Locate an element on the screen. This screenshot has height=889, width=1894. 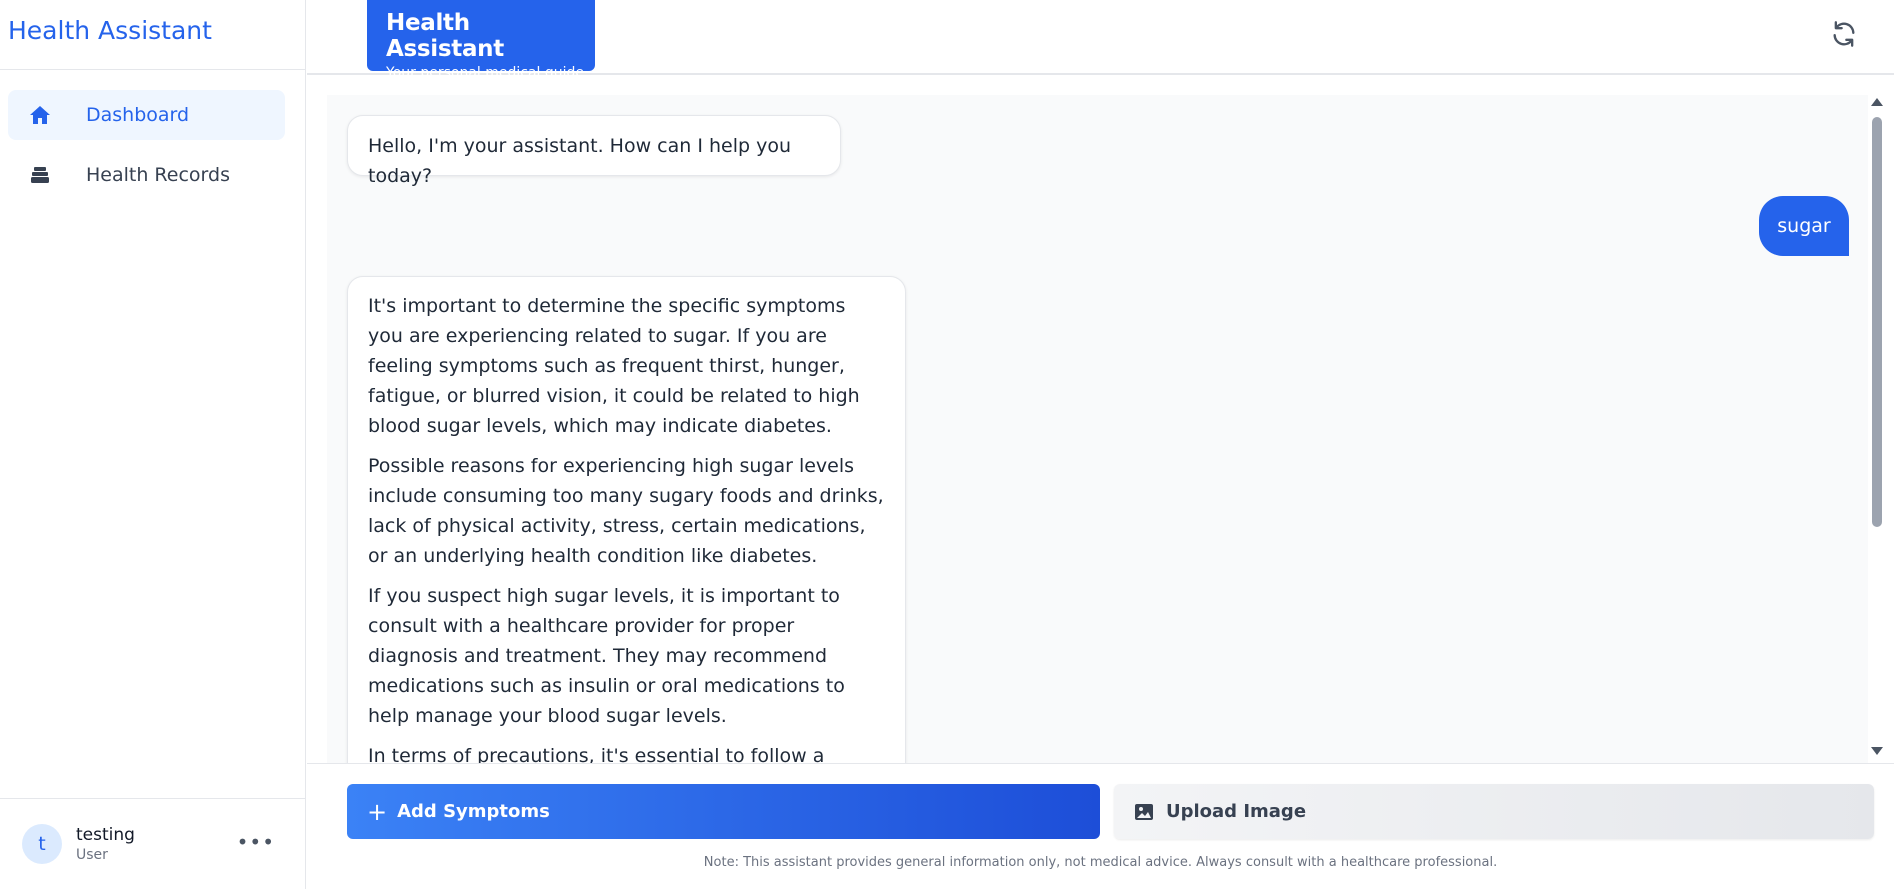
sidebar-item-dashboard: Dashboard is located at coordinates (146, 115).